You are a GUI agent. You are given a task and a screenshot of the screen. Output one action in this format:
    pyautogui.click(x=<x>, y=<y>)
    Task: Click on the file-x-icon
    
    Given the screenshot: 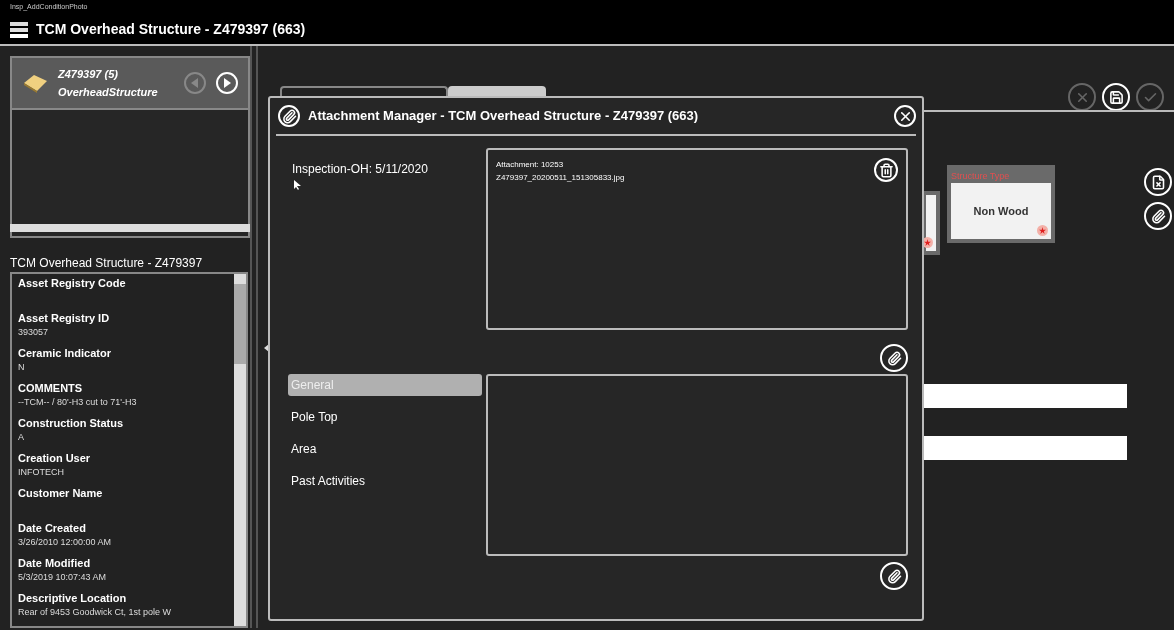 What is the action you would take?
    pyautogui.click(x=1158, y=182)
    